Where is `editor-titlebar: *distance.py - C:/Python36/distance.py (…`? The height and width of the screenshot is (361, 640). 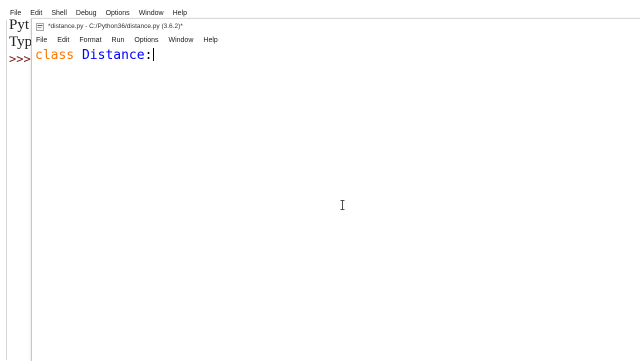
editor-titlebar: *distance.py - C:/Python36/distance.py (… is located at coordinates (336, 26).